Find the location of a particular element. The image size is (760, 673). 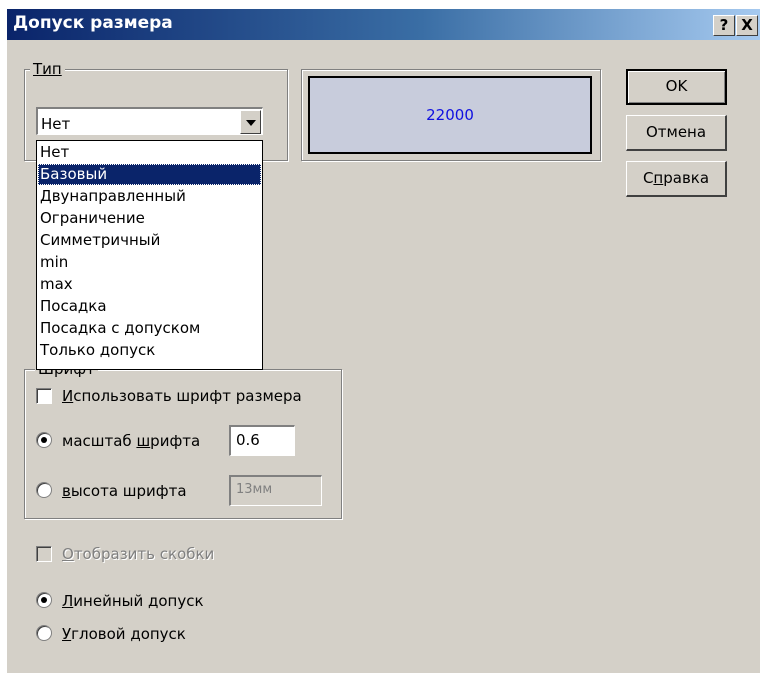

font-height-input: 13мм is located at coordinates (275, 490).